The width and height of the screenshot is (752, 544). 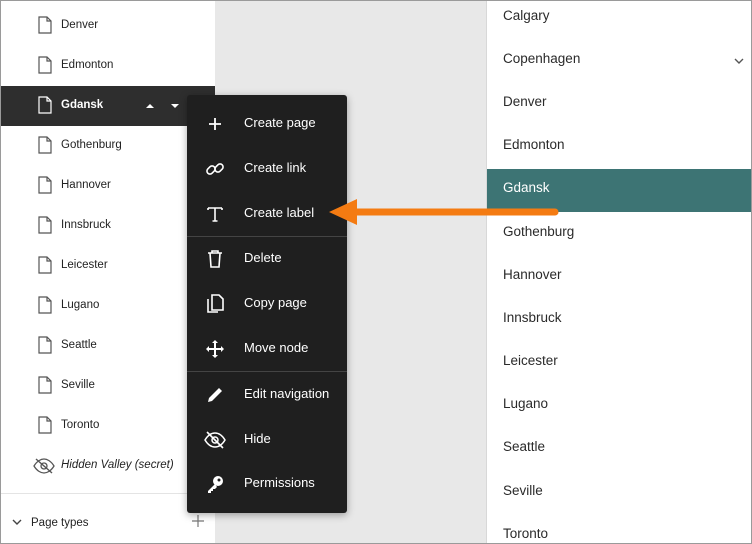 I want to click on tree-item-denver: Denver, so click(x=108, y=26).